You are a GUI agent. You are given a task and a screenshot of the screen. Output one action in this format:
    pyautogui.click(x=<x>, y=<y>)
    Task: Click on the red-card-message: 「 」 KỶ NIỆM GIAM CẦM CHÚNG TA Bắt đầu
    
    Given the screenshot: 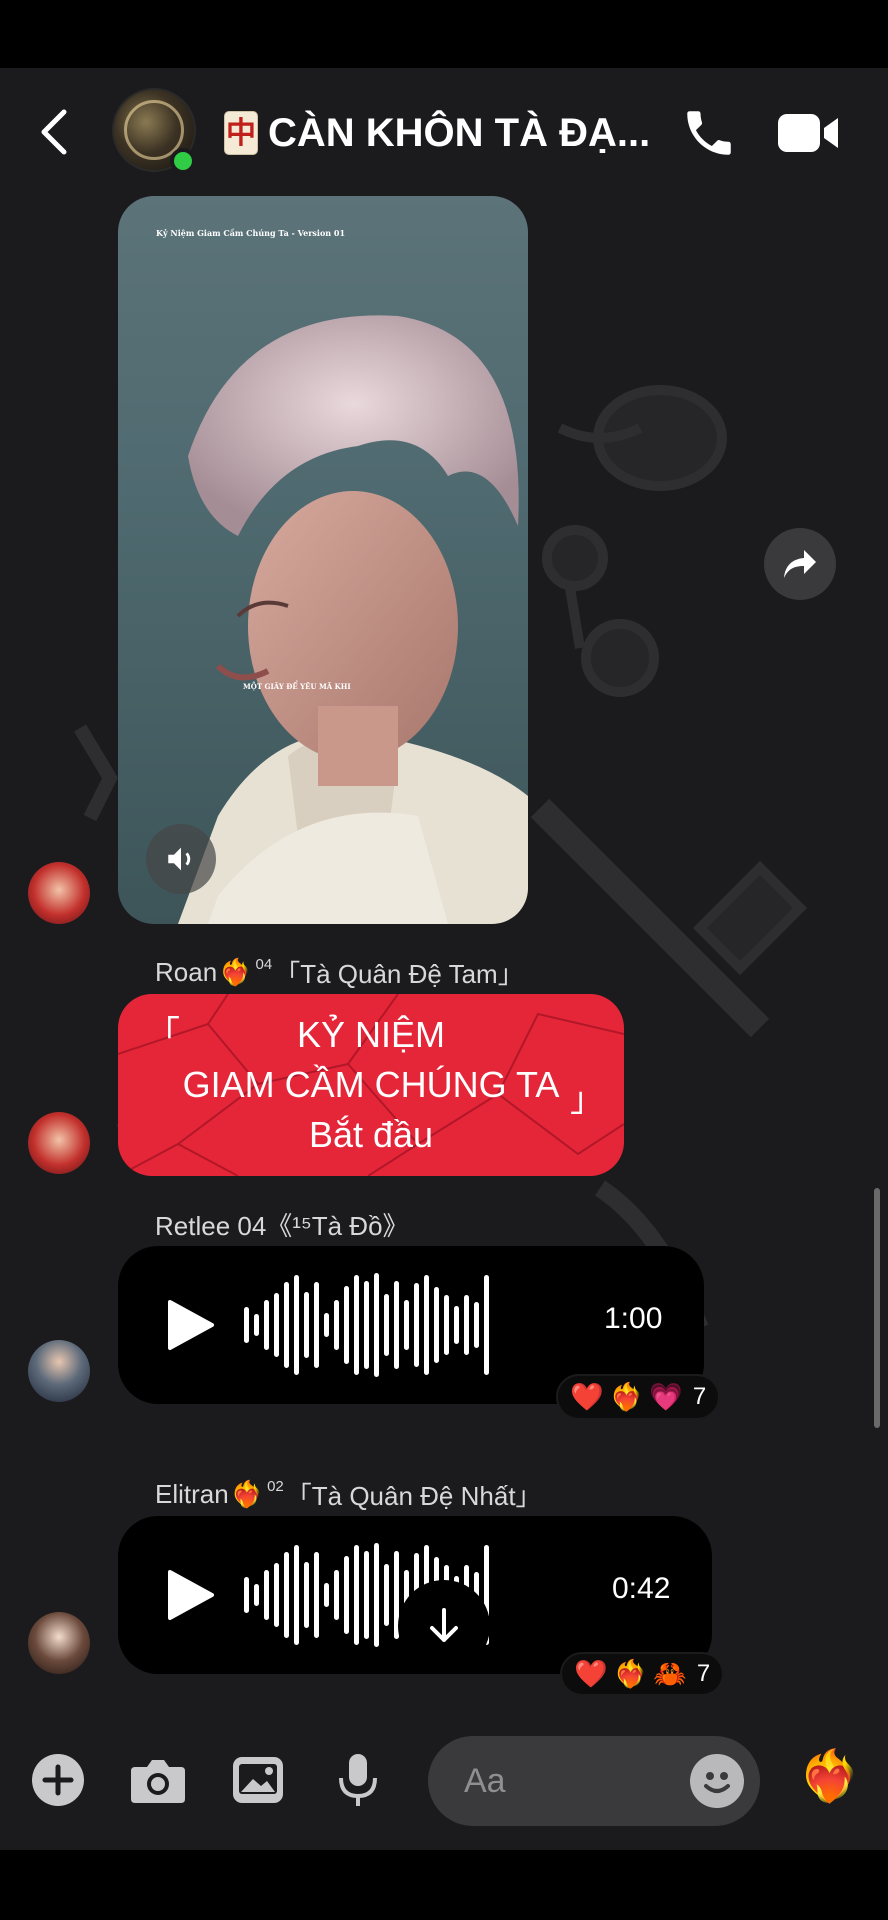 What is the action you would take?
    pyautogui.click(x=371, y=1085)
    